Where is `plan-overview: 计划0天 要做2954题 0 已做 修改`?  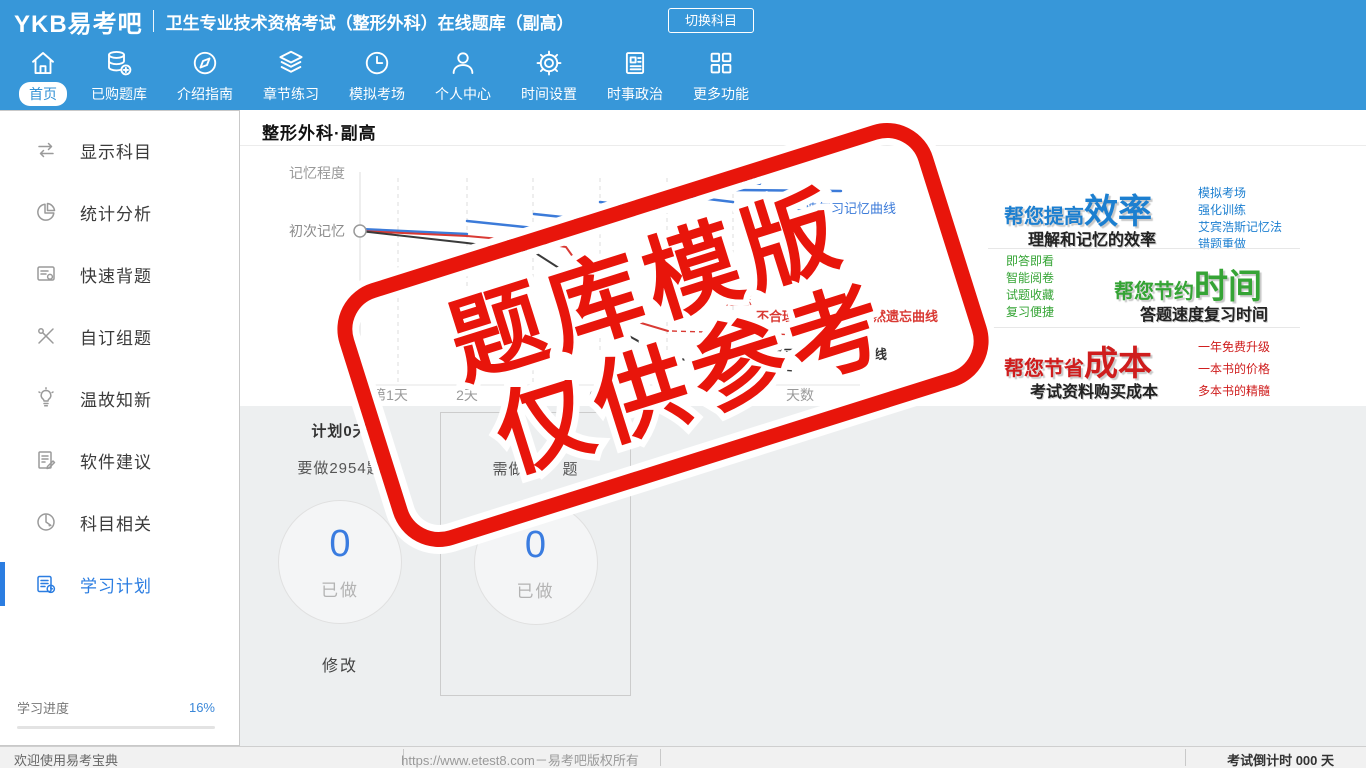
plan-overview: 计划0天 要做2954题 0 已做 修改 is located at coordinates (340, 548).